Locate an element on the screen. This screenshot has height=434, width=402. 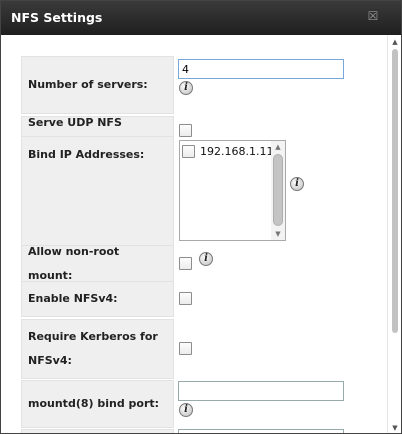
allow-nonroot-label: Allow non-root mount: is located at coordinates (97, 263).